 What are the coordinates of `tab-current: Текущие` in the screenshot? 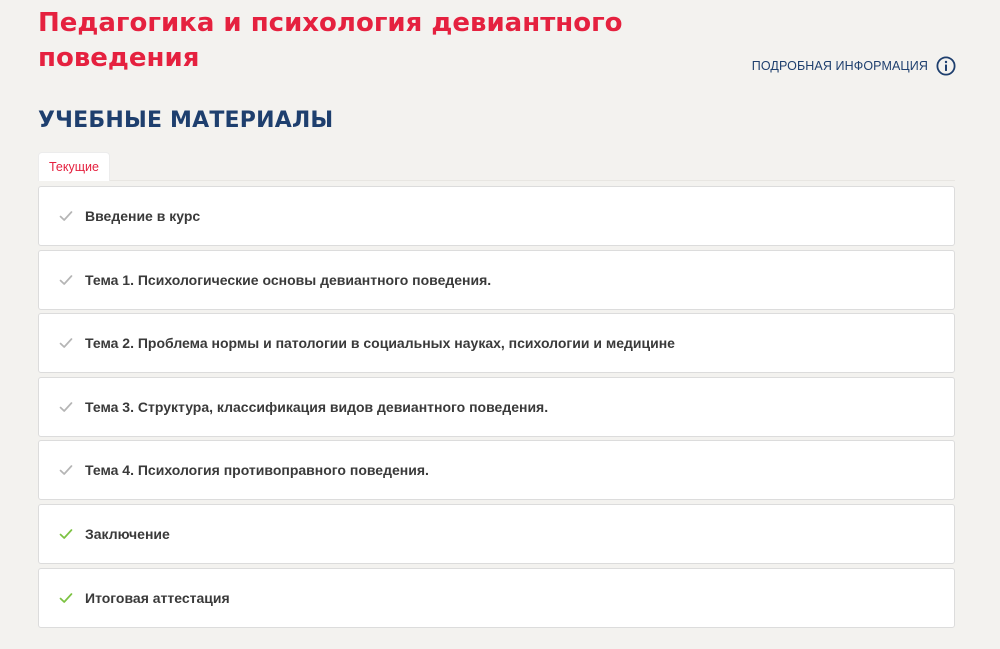 It's located at (74, 166).